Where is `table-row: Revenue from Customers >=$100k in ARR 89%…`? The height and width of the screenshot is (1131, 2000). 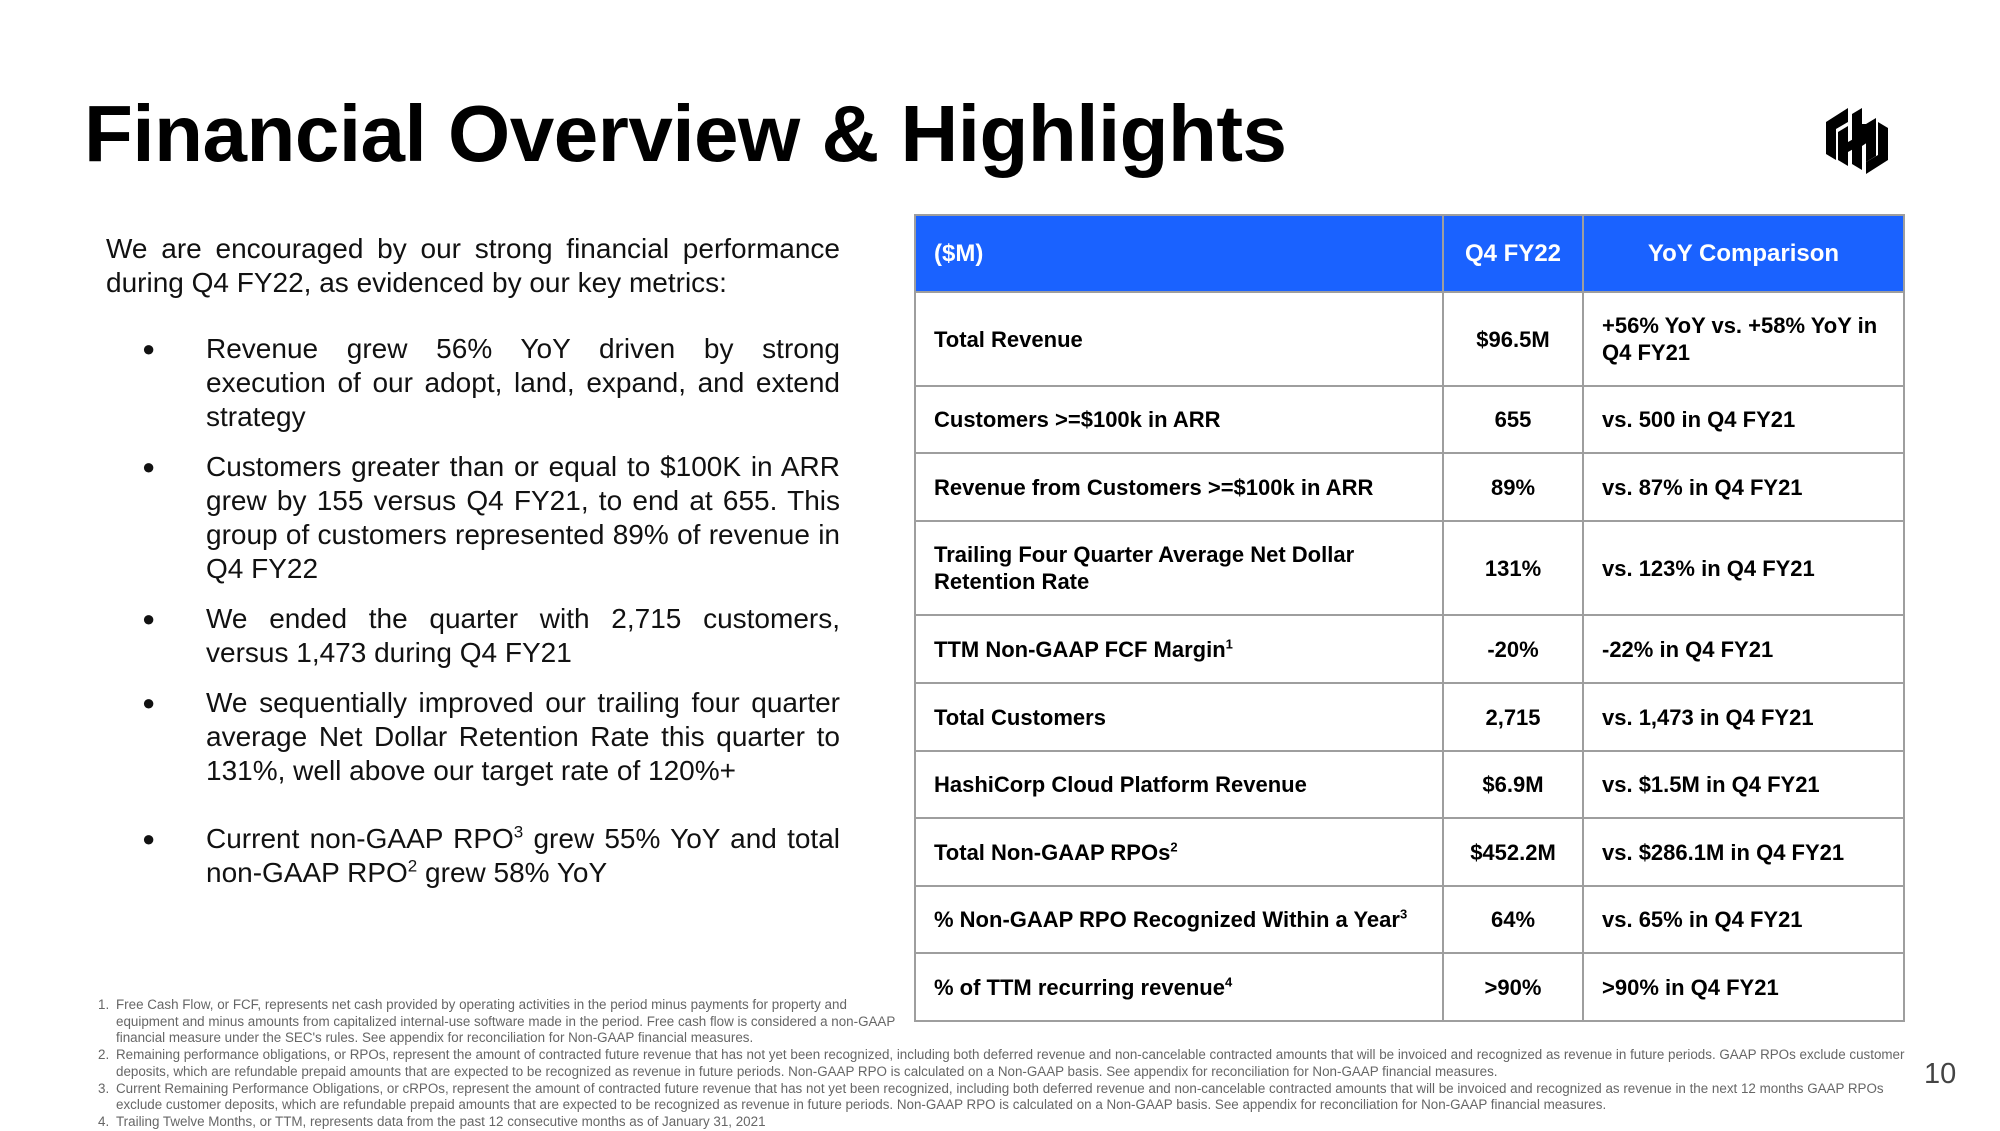
table-row: Revenue from Customers >=$100k in ARR 89%… is located at coordinates (1409, 487).